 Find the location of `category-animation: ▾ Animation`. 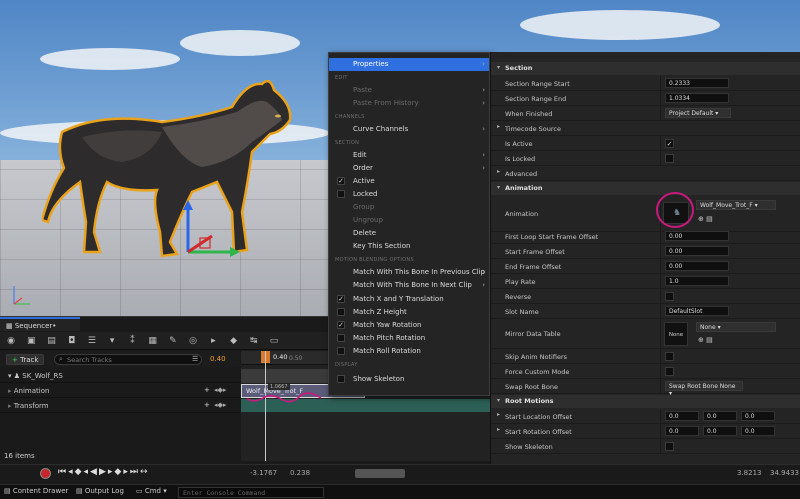

category-animation: ▾ Animation is located at coordinates (645, 188).